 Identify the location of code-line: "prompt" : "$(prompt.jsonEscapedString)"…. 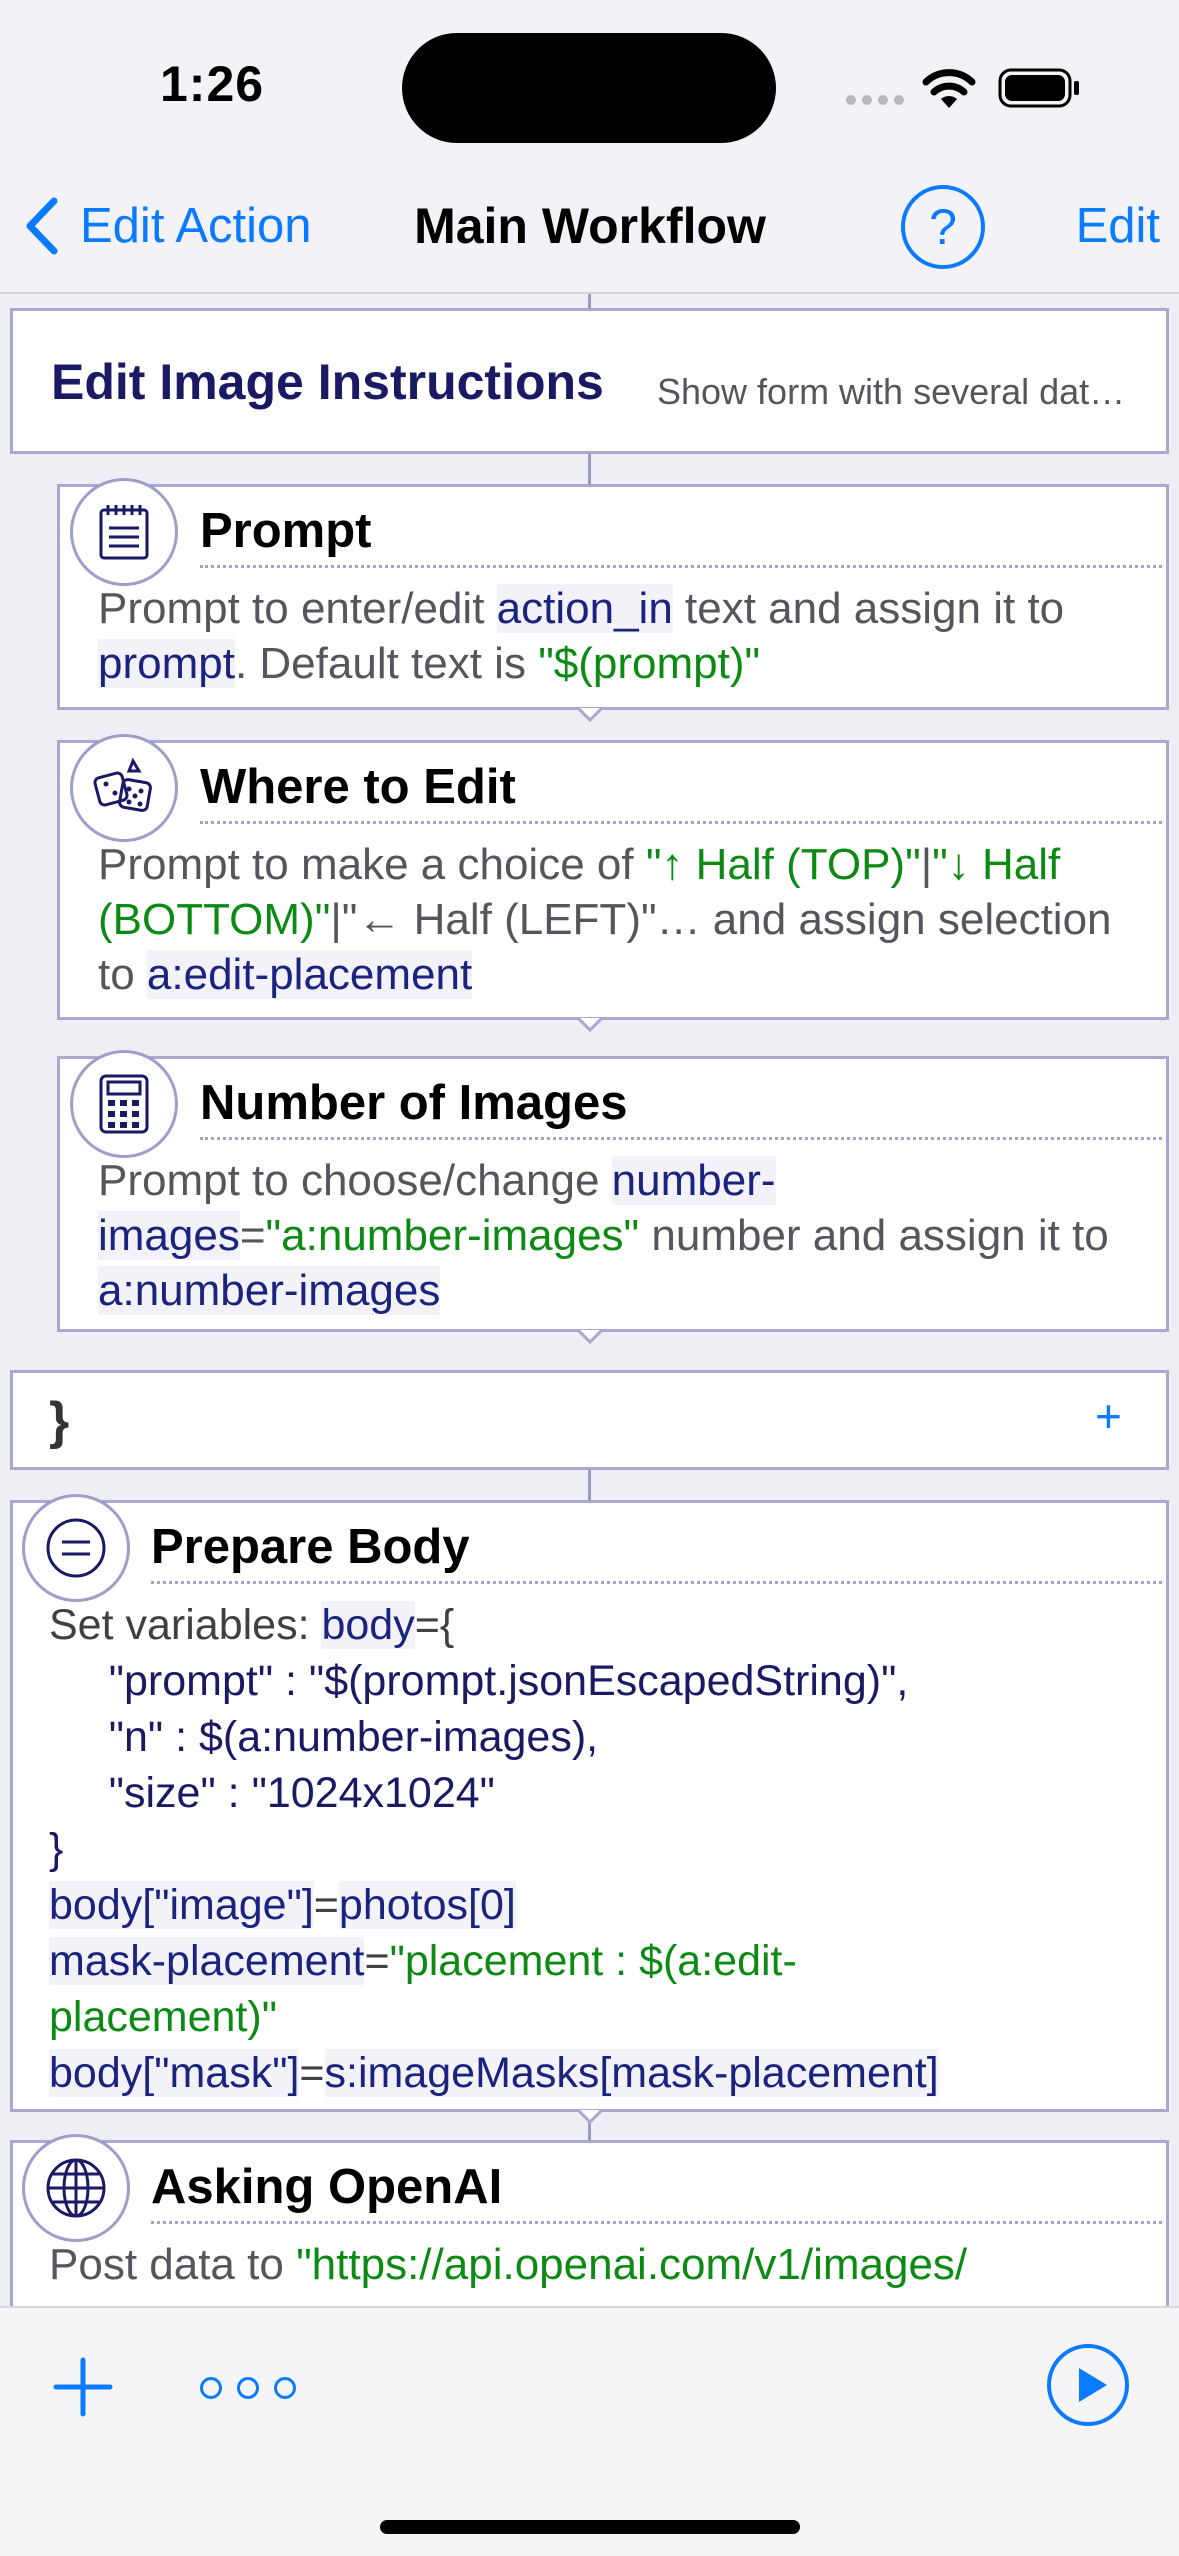
(479, 1681).